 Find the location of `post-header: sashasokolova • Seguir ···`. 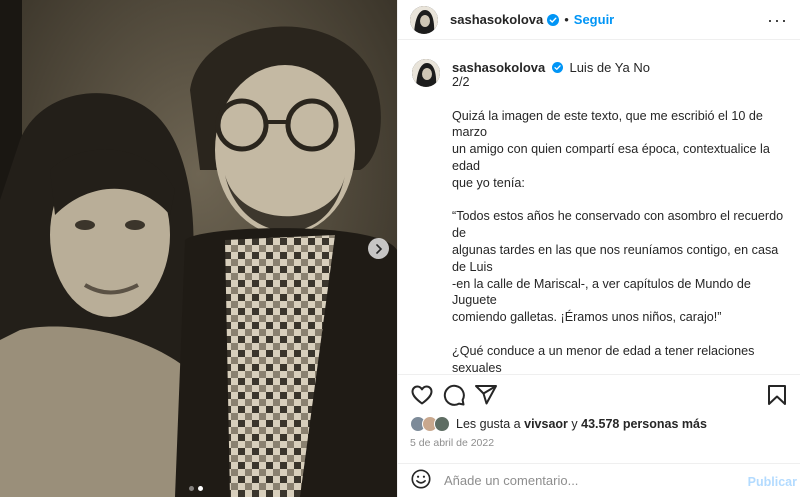

post-header: sashasokolova • Seguir ··· is located at coordinates (599, 20).